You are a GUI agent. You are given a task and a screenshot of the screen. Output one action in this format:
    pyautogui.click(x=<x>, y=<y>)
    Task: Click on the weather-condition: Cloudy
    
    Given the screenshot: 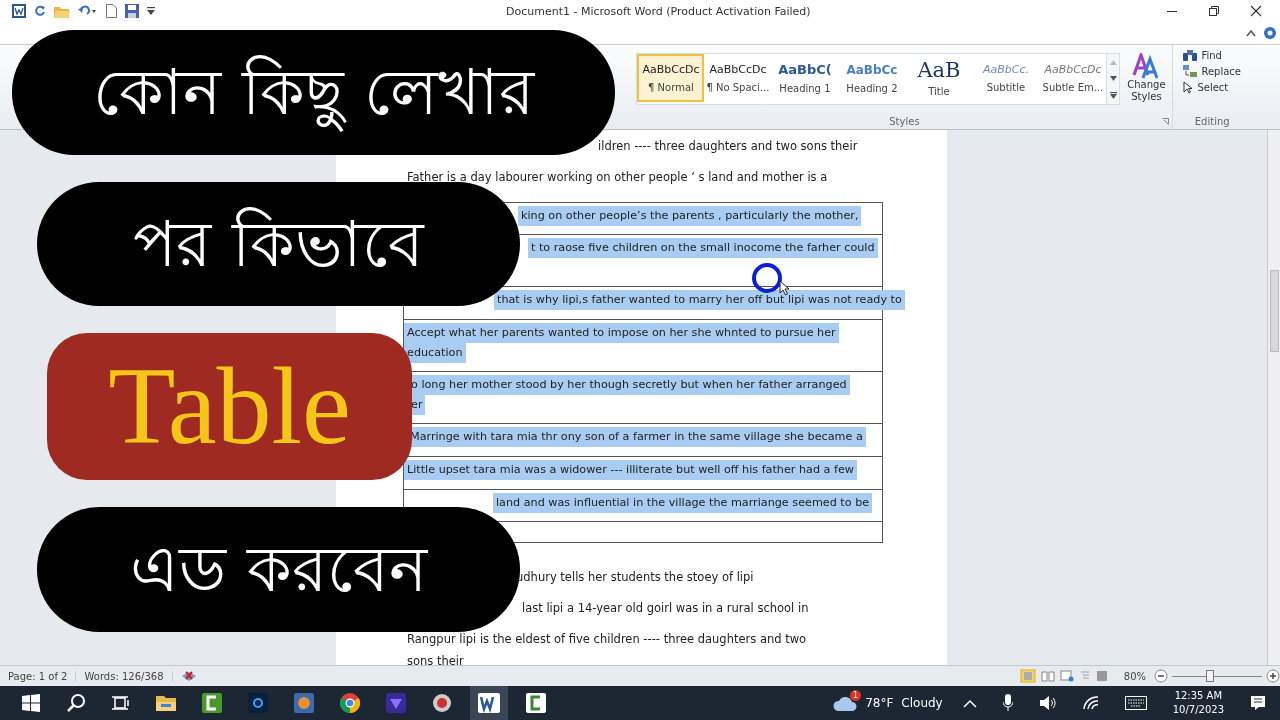 What is the action you would take?
    pyautogui.click(x=922, y=703)
    